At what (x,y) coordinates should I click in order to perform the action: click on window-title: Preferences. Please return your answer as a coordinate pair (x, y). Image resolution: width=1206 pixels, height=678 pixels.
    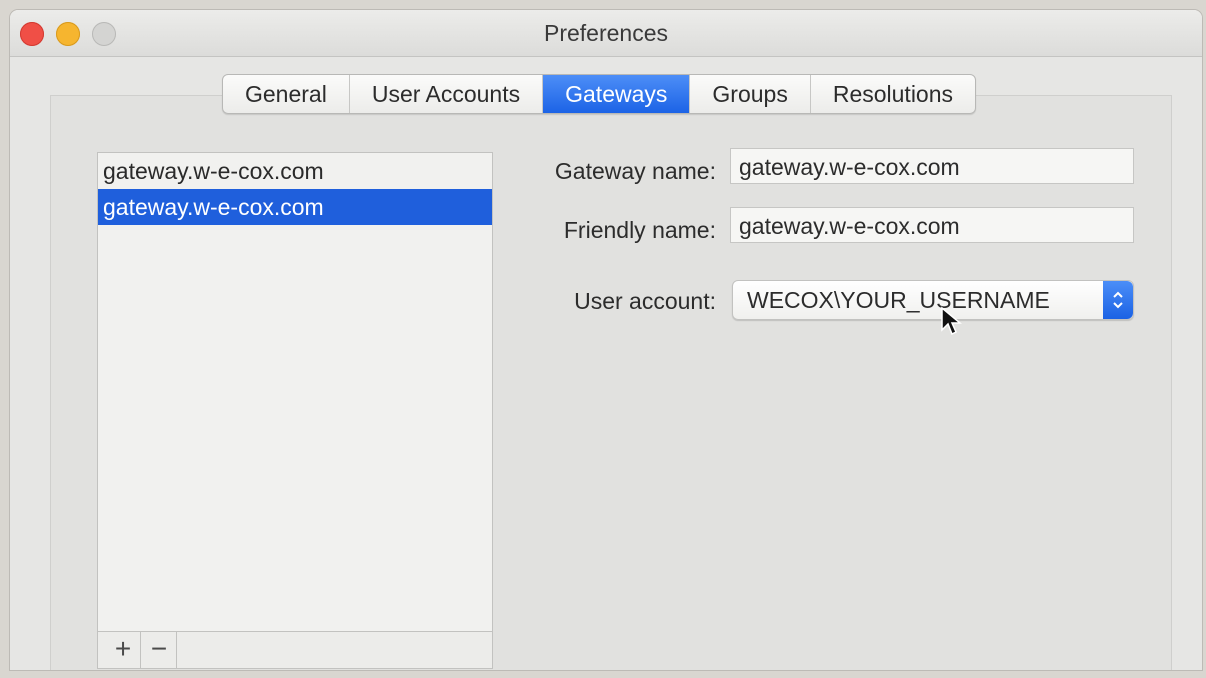
    Looking at the image, I should click on (605, 33).